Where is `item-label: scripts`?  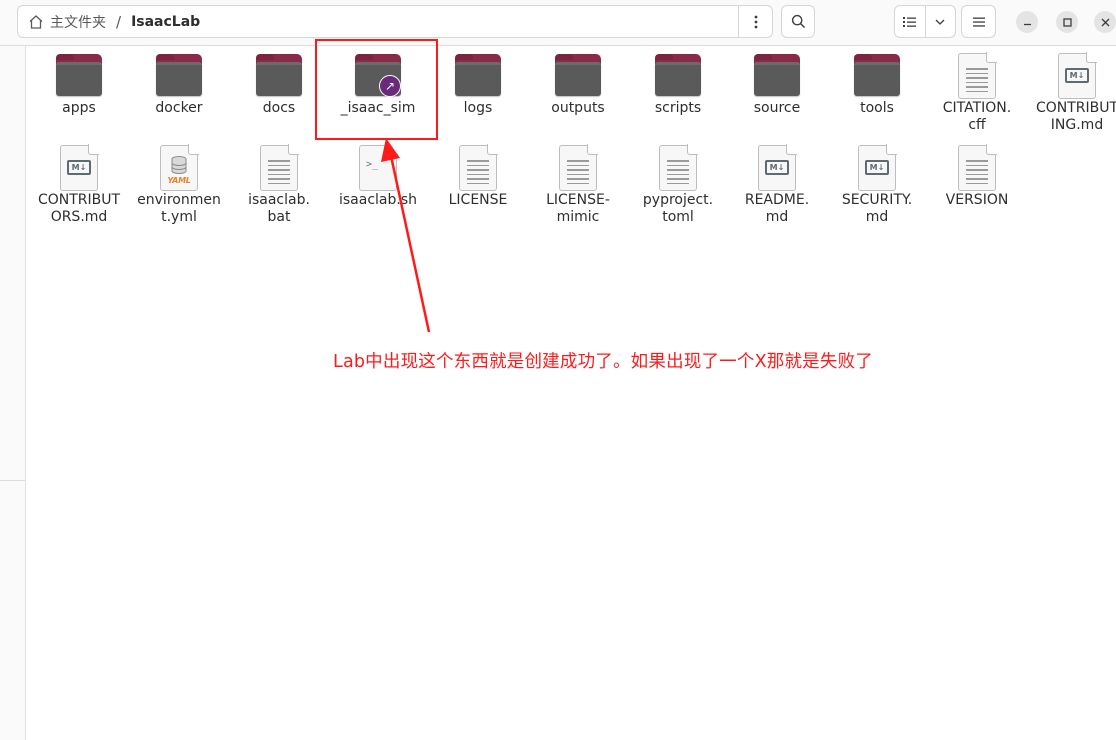 item-label: scripts is located at coordinates (678, 108).